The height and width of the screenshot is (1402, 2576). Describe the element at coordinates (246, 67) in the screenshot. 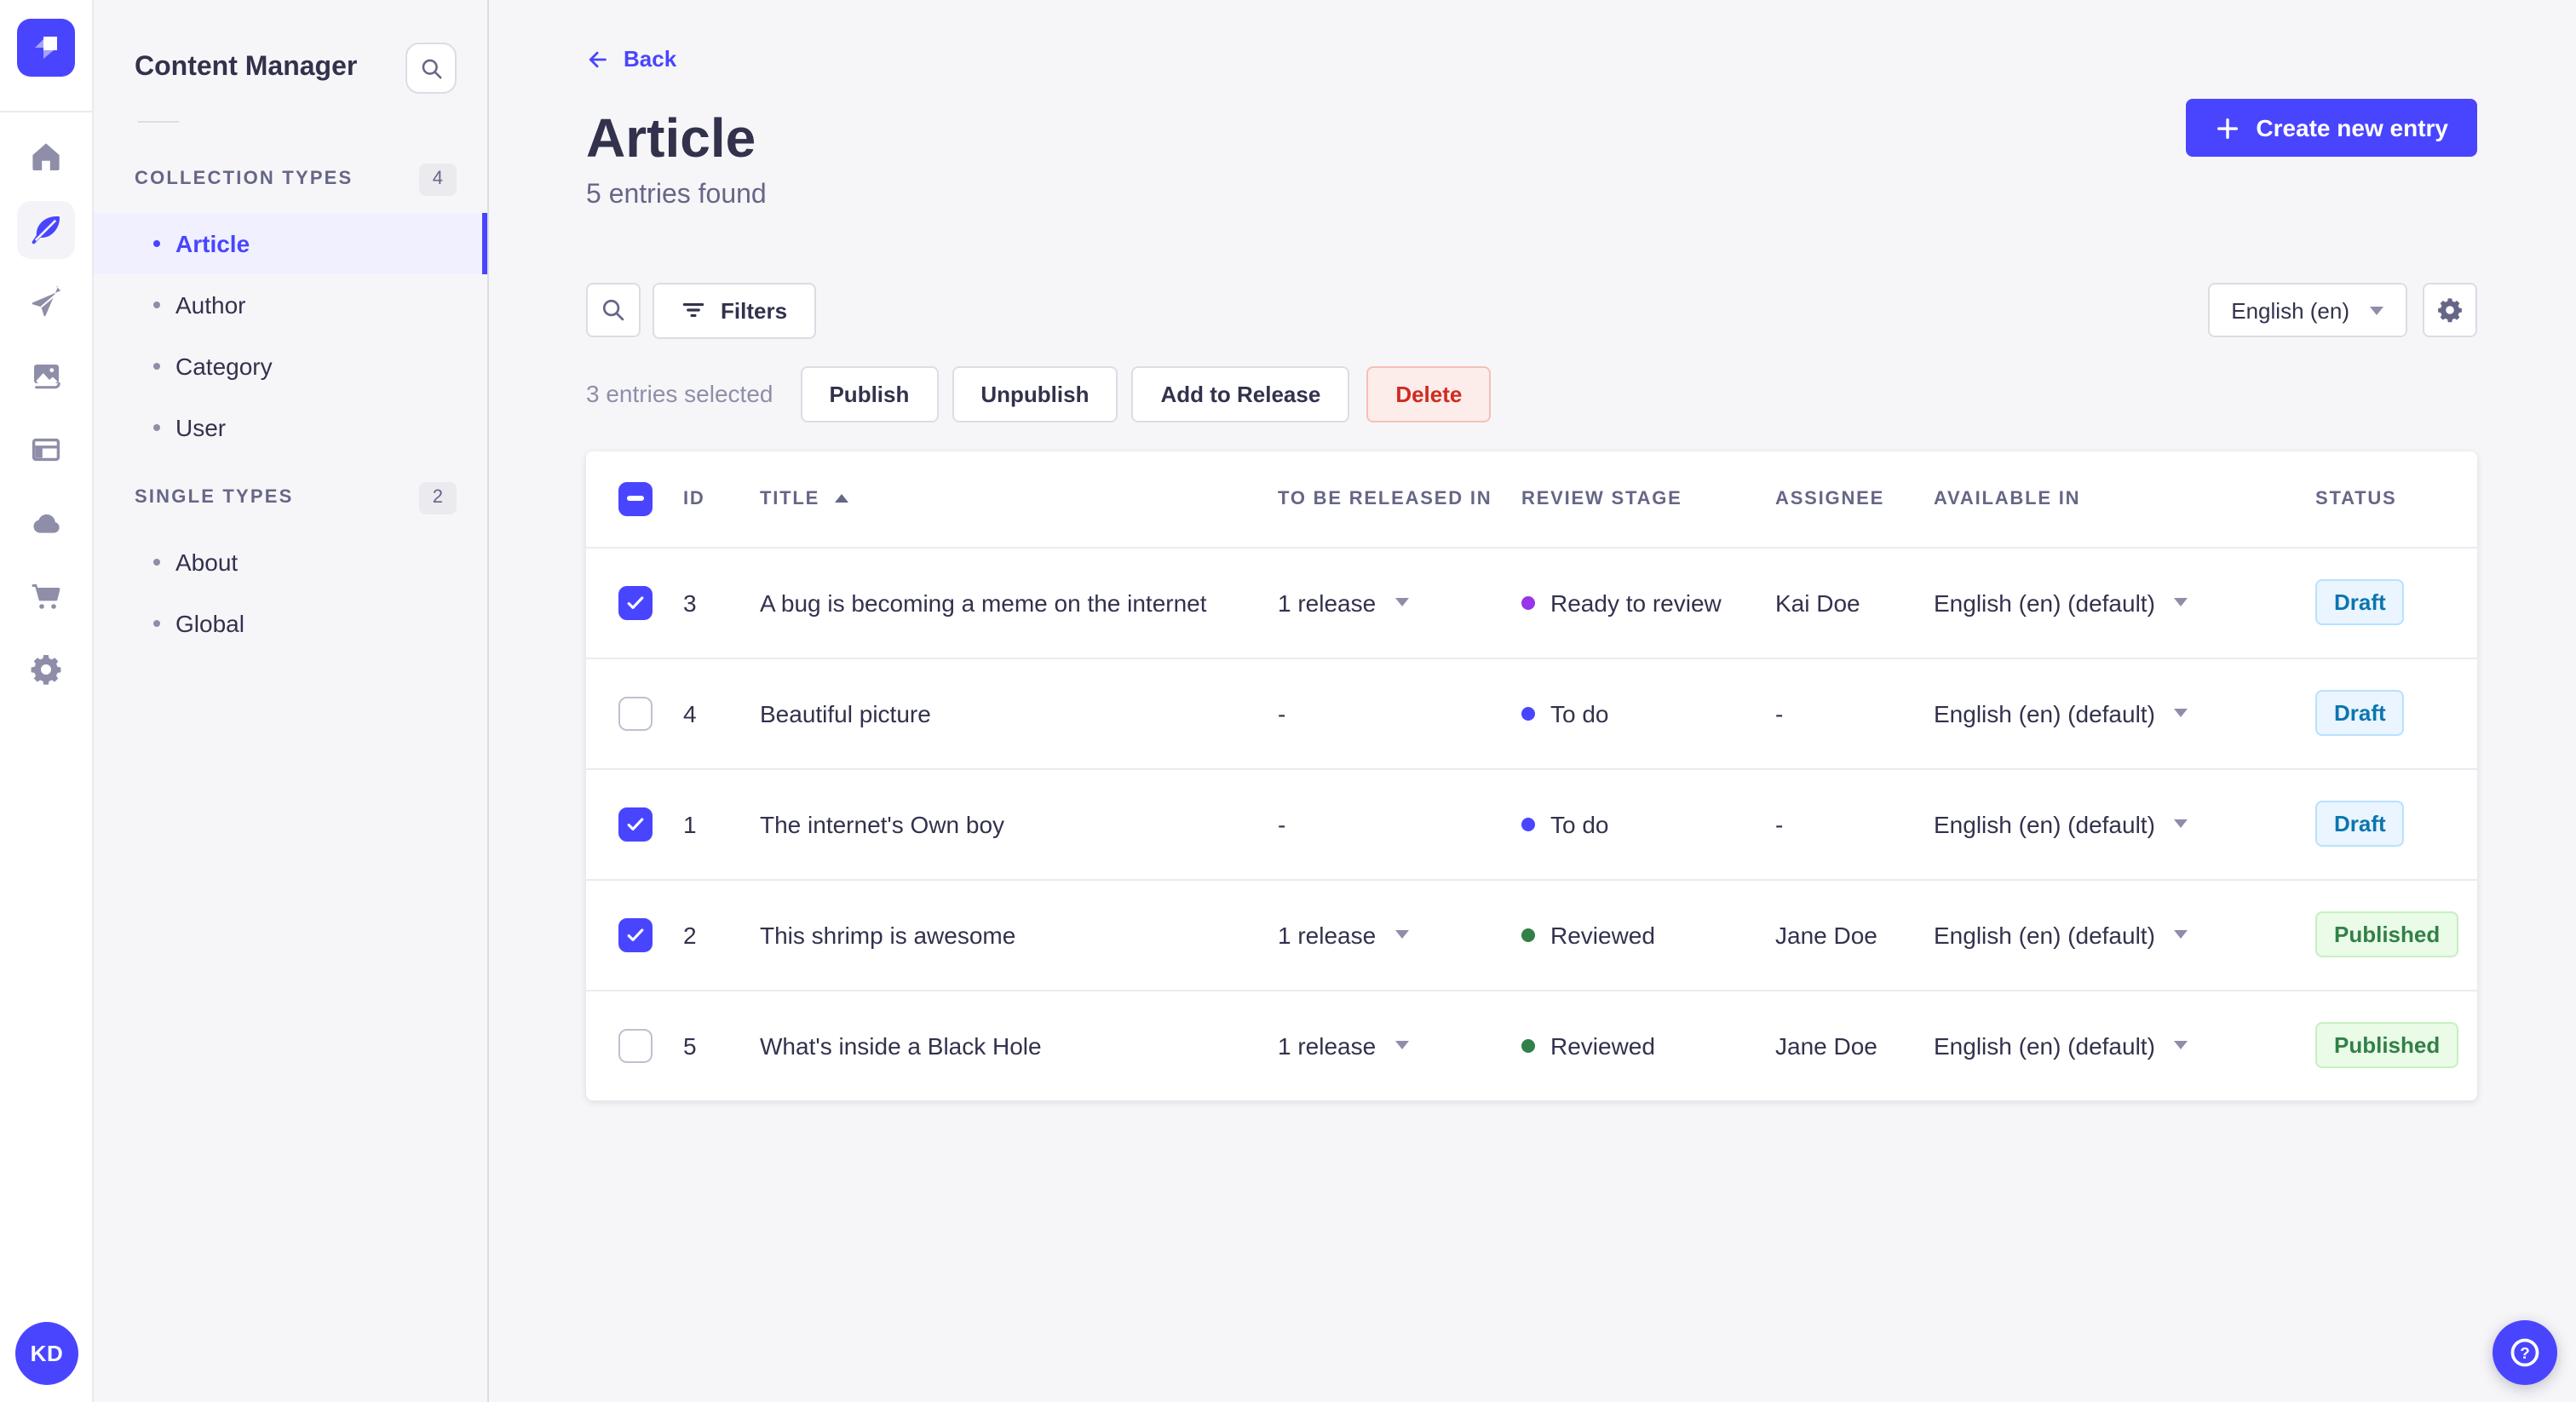

I see `subnav-title: Content Manager` at that location.